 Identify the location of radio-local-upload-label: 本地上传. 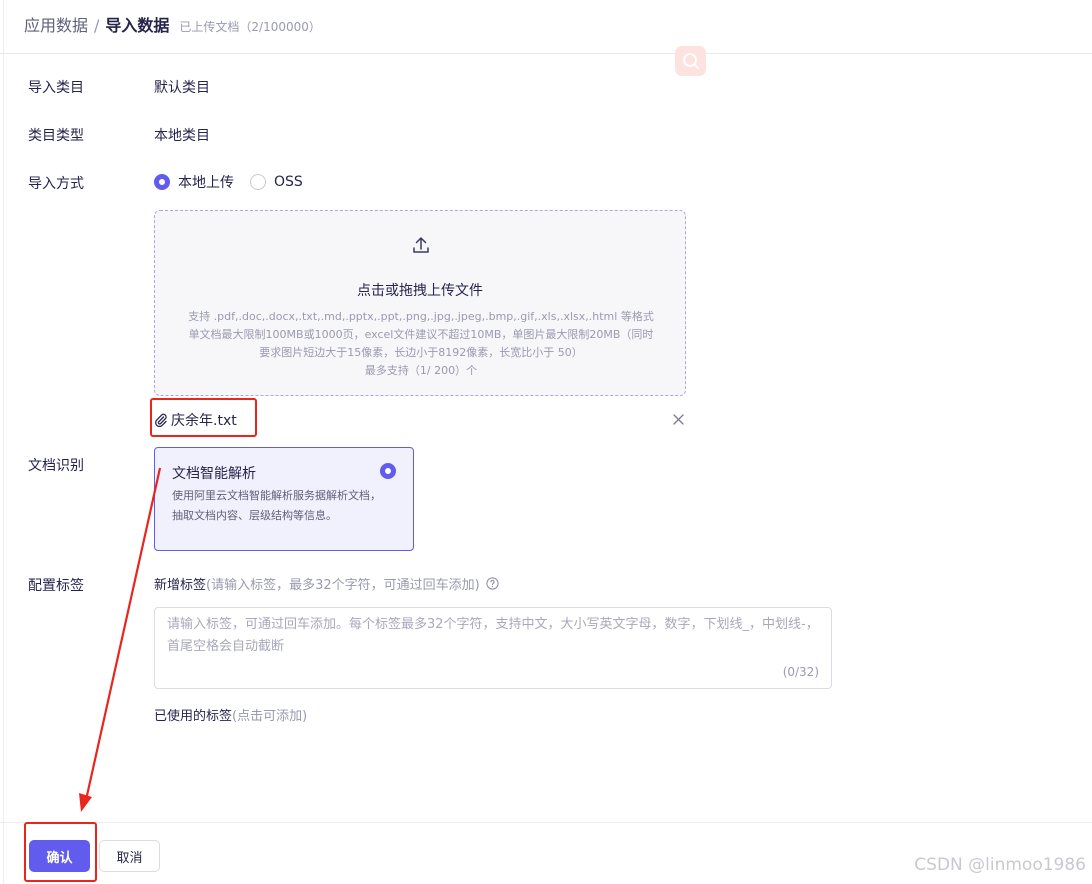
(206, 183).